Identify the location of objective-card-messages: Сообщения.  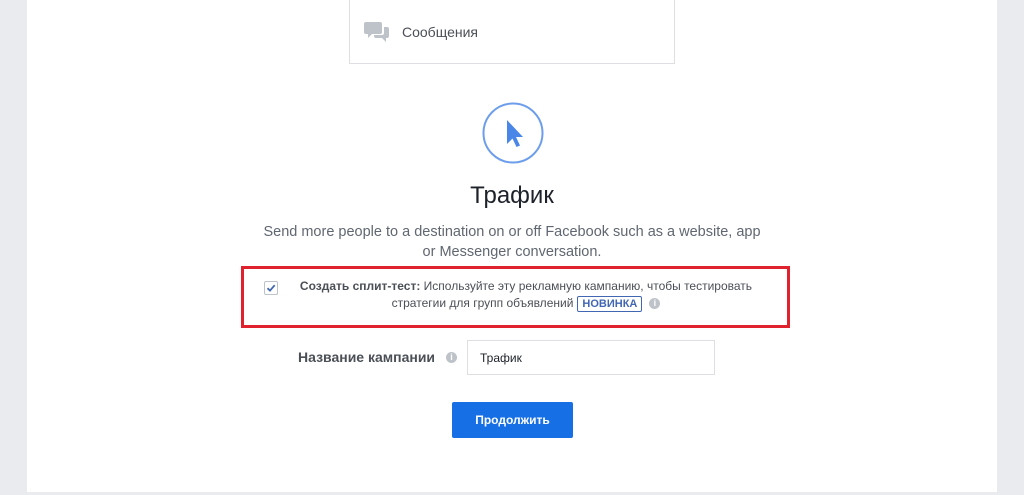
(512, 32).